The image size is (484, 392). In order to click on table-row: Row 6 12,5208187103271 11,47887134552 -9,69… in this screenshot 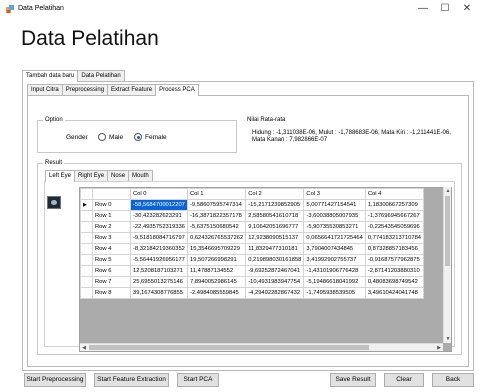, I will do `click(252, 271)`.